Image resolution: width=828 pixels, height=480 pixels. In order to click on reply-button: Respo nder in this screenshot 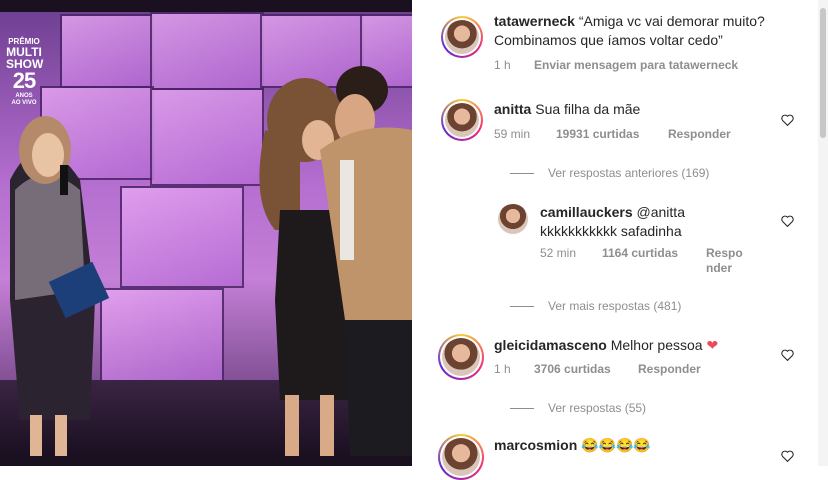, I will do `click(724, 261)`.